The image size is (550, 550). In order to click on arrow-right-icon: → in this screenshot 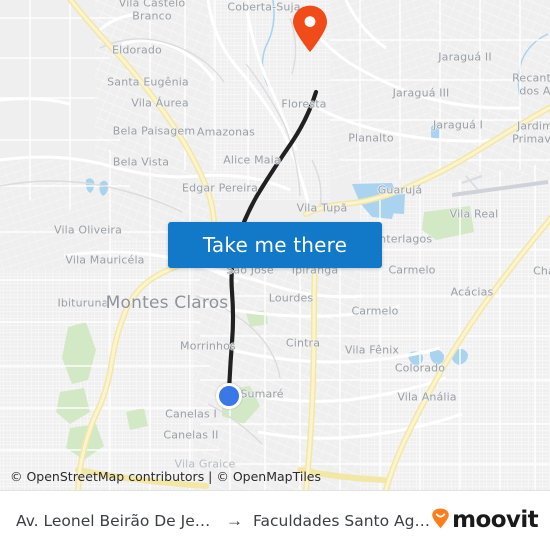, I will do `click(234, 520)`.